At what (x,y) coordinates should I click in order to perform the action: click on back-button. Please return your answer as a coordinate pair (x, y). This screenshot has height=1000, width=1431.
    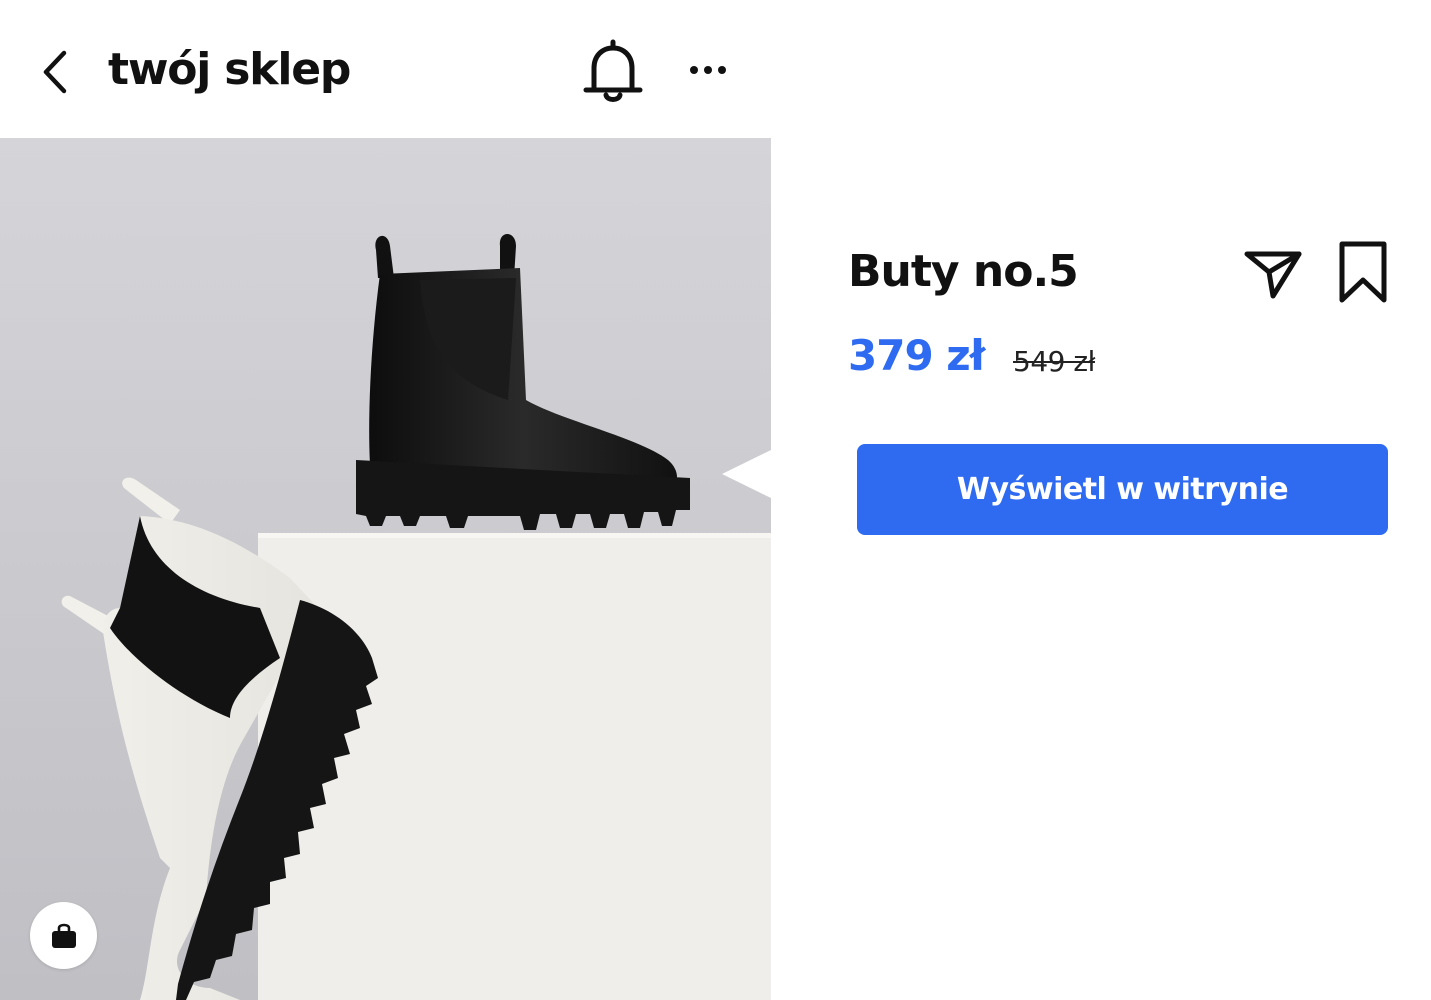
    Looking at the image, I should click on (55, 72).